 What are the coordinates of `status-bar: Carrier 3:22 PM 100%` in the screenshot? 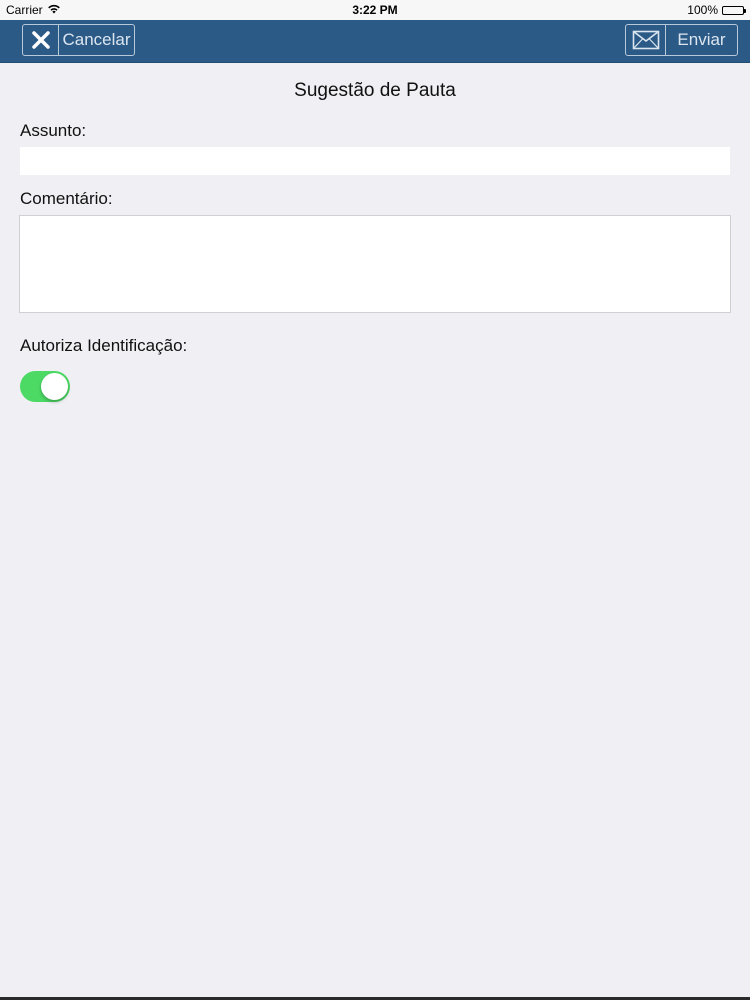 It's located at (375, 10).